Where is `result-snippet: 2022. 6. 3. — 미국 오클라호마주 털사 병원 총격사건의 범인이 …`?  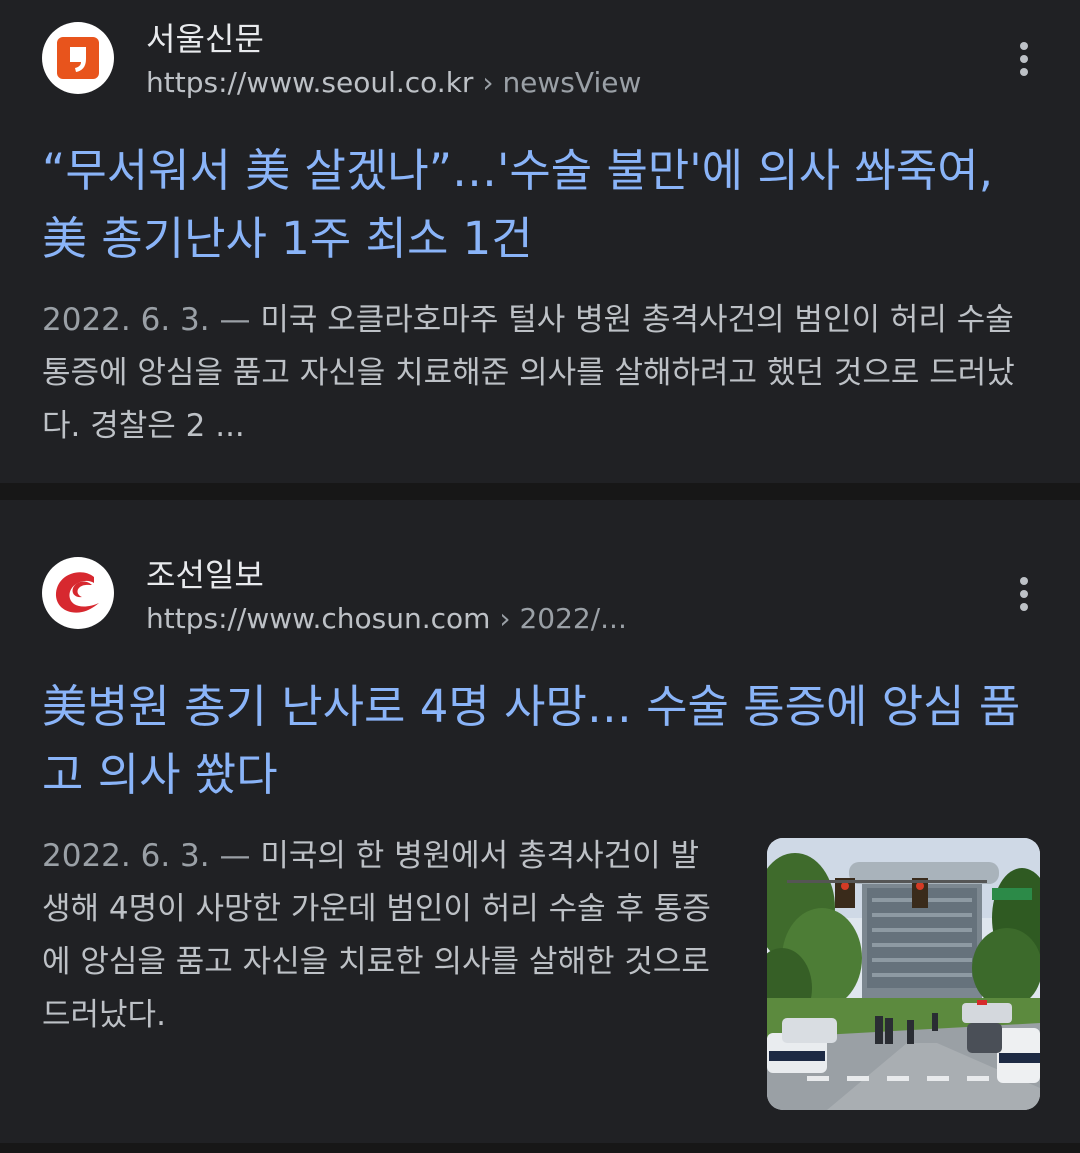 result-snippet: 2022. 6. 3. — 미국 오클라호마주 털사 병원 총격사건의 범인이 … is located at coordinates (537, 373).